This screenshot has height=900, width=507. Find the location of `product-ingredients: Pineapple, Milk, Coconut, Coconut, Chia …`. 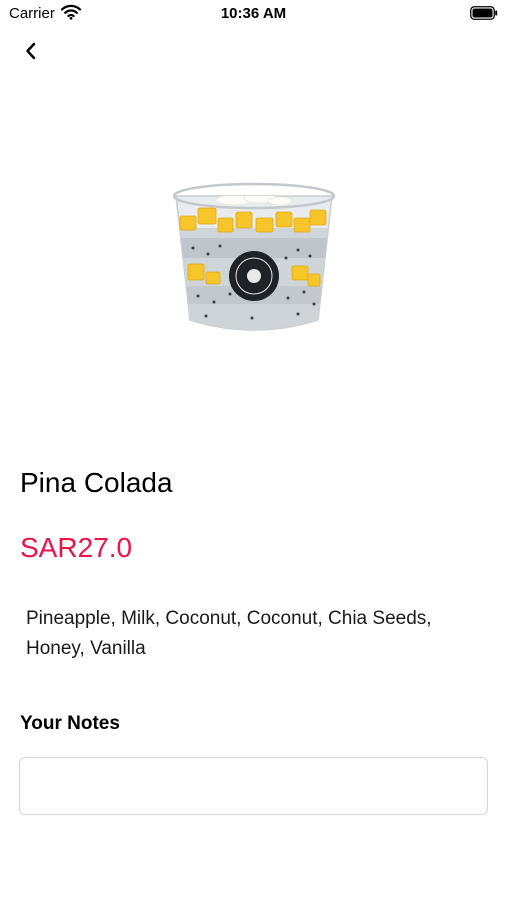

product-ingredients: Pineapple, Milk, Coconut, Coconut, Chia … is located at coordinates (229, 633).